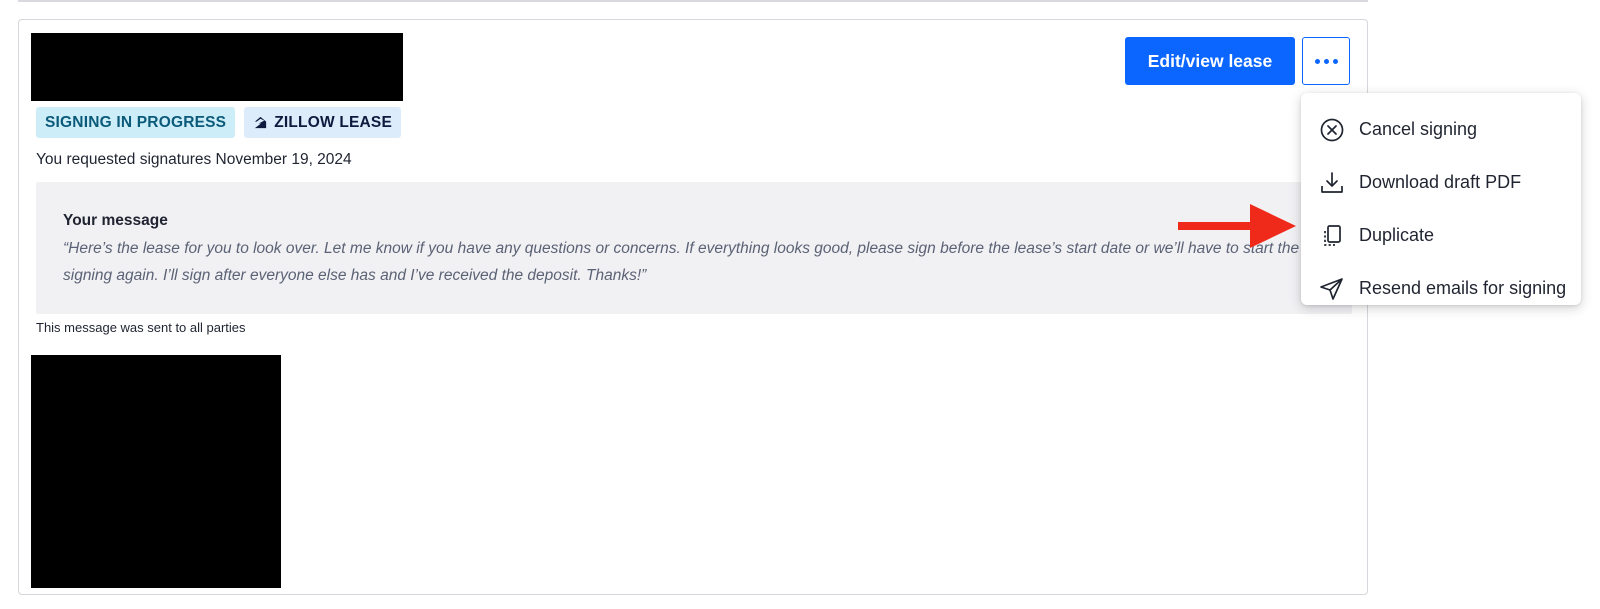 Image resolution: width=1600 pixels, height=609 pixels. What do you see at coordinates (1332, 236) in the screenshot?
I see `duplicate-icon` at bounding box center [1332, 236].